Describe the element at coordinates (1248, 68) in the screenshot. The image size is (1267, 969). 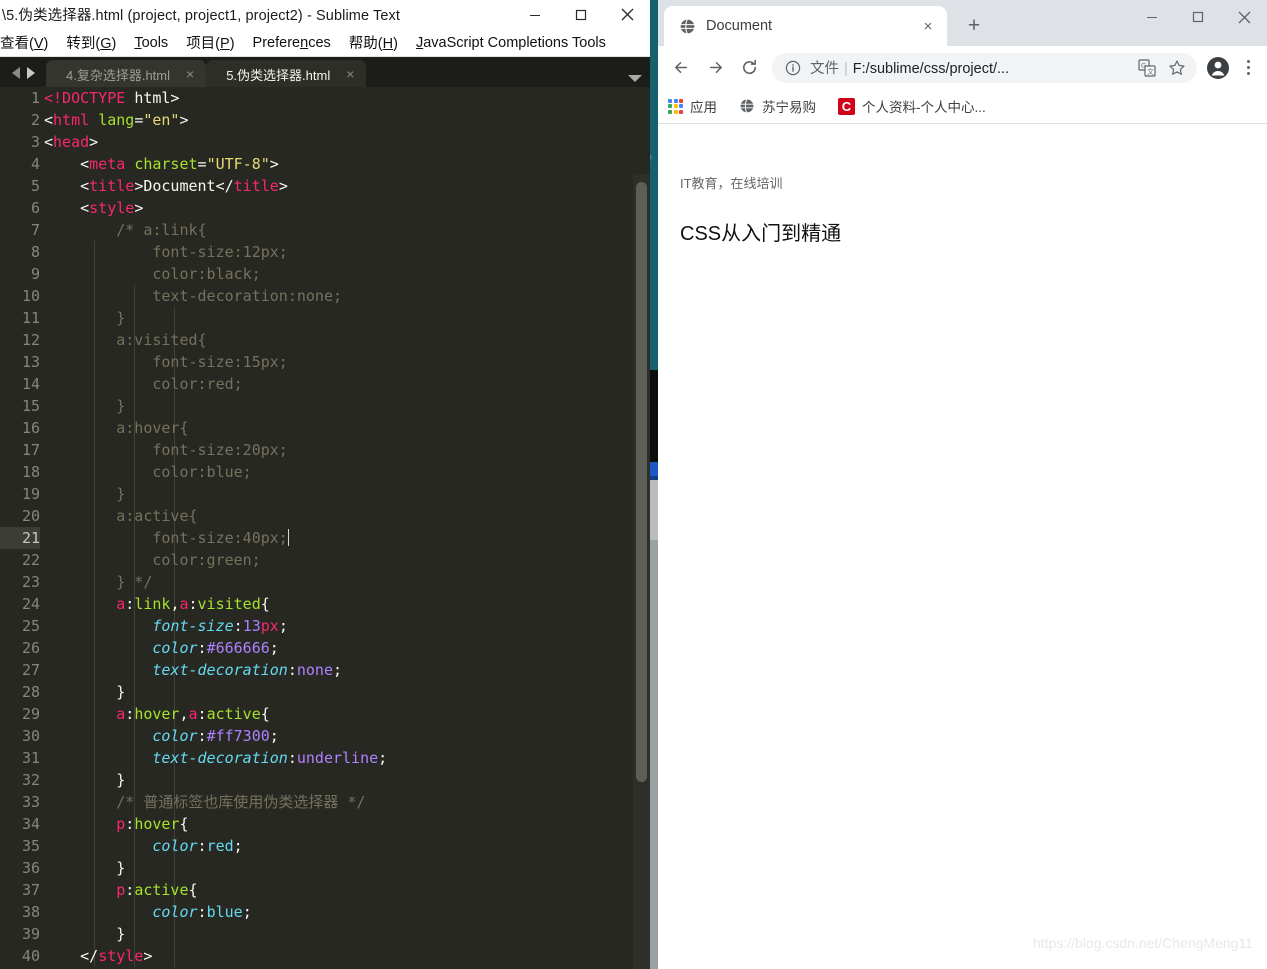
I see `three-dot-menu-icon` at that location.